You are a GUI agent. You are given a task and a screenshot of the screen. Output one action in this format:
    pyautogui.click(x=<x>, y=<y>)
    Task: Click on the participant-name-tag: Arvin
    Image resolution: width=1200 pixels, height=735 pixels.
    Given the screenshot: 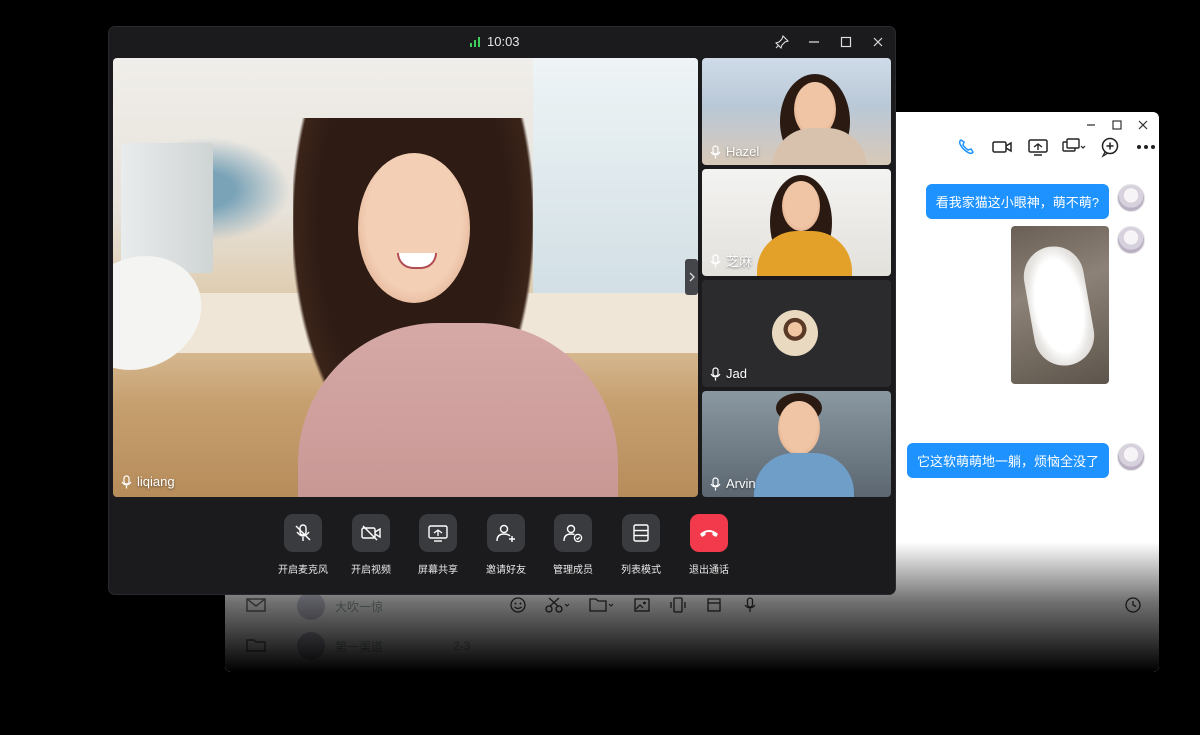 What is the action you would take?
    pyautogui.click(x=733, y=483)
    